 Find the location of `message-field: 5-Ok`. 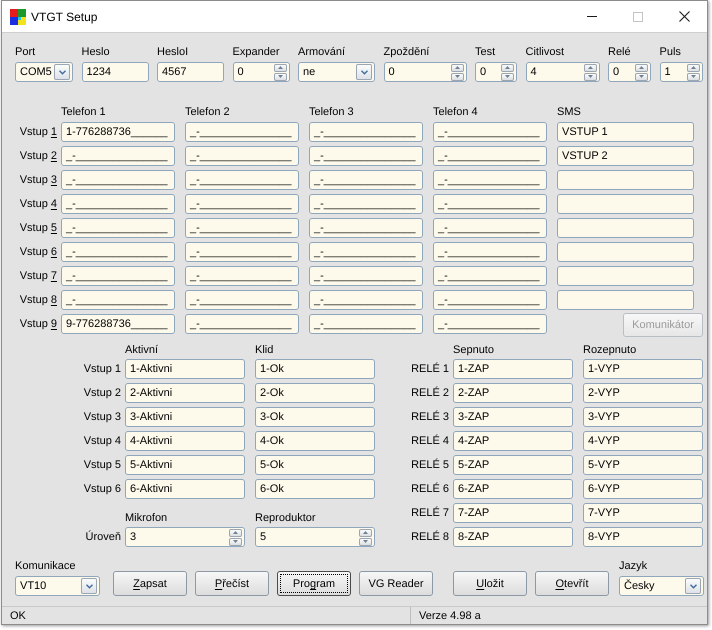

message-field: 5-Ok is located at coordinates (315, 465).